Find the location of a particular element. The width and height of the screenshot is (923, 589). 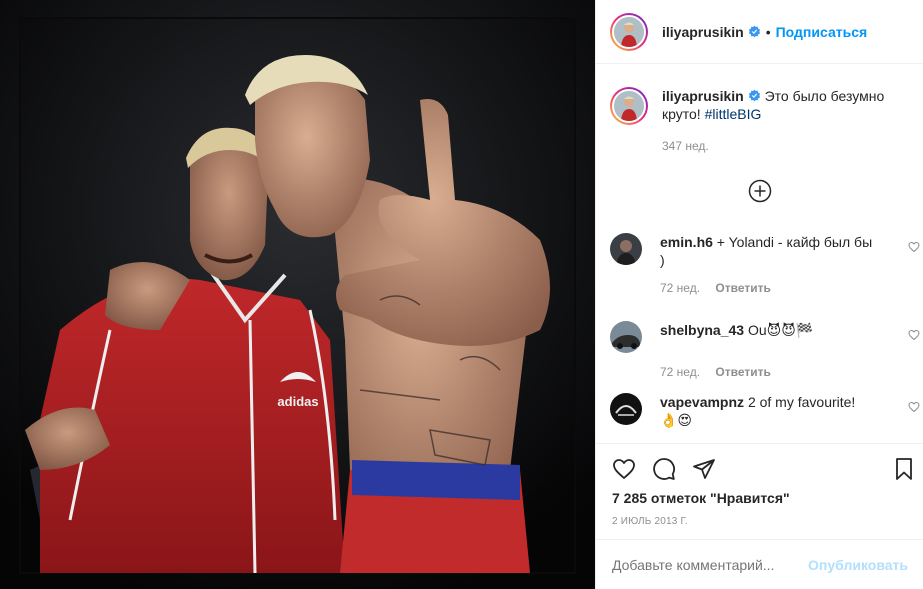

add-comment-bar: Опубликовать is located at coordinates (759, 564).